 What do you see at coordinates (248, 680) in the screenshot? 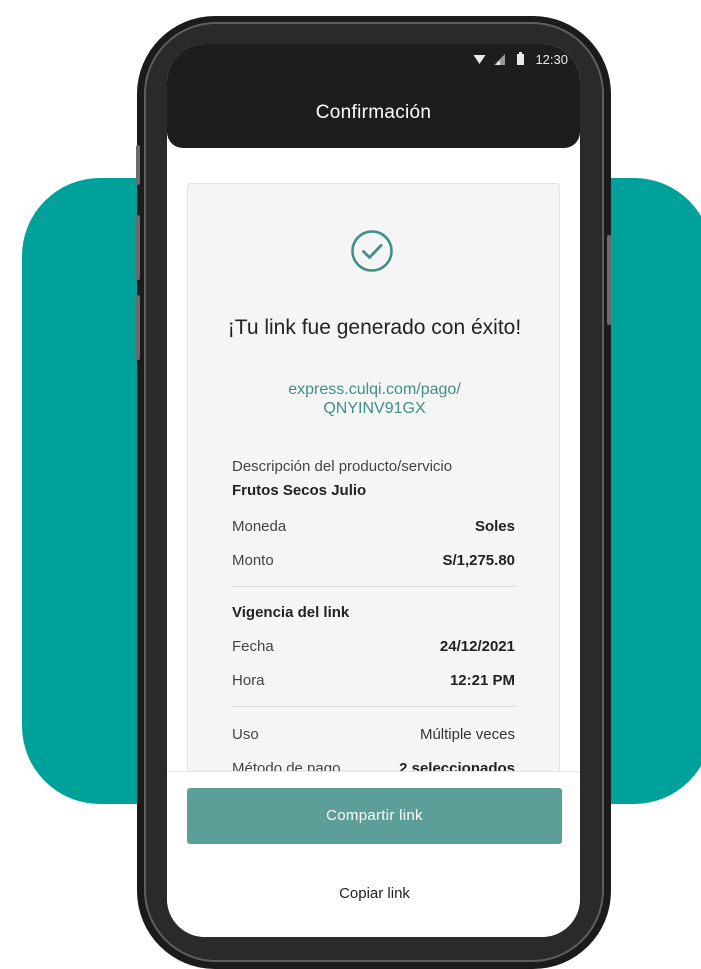
I see `time-label: Hora` at bounding box center [248, 680].